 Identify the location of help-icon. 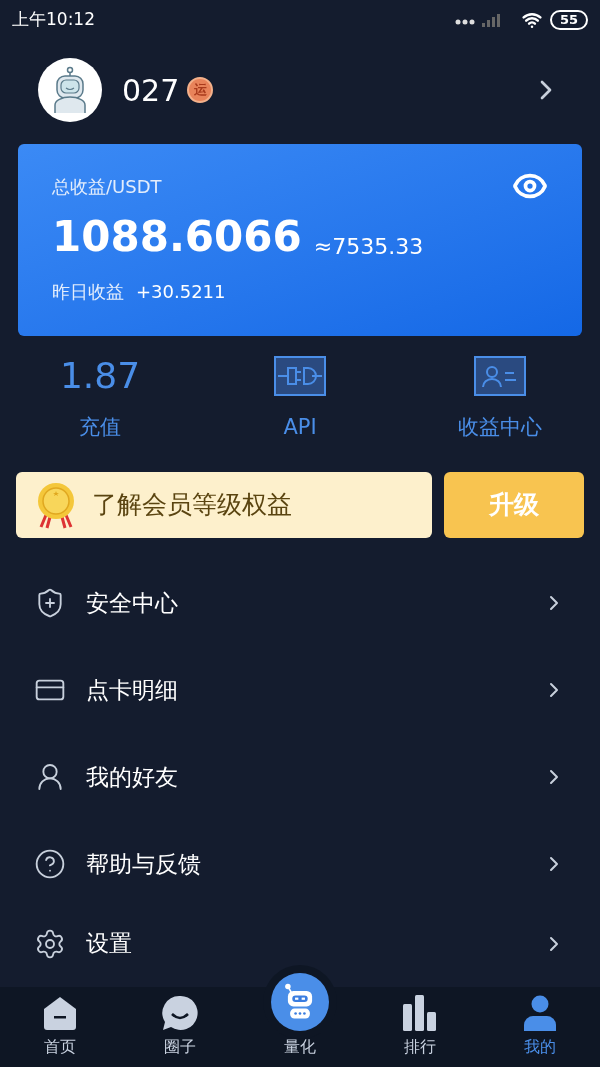
(50, 864).